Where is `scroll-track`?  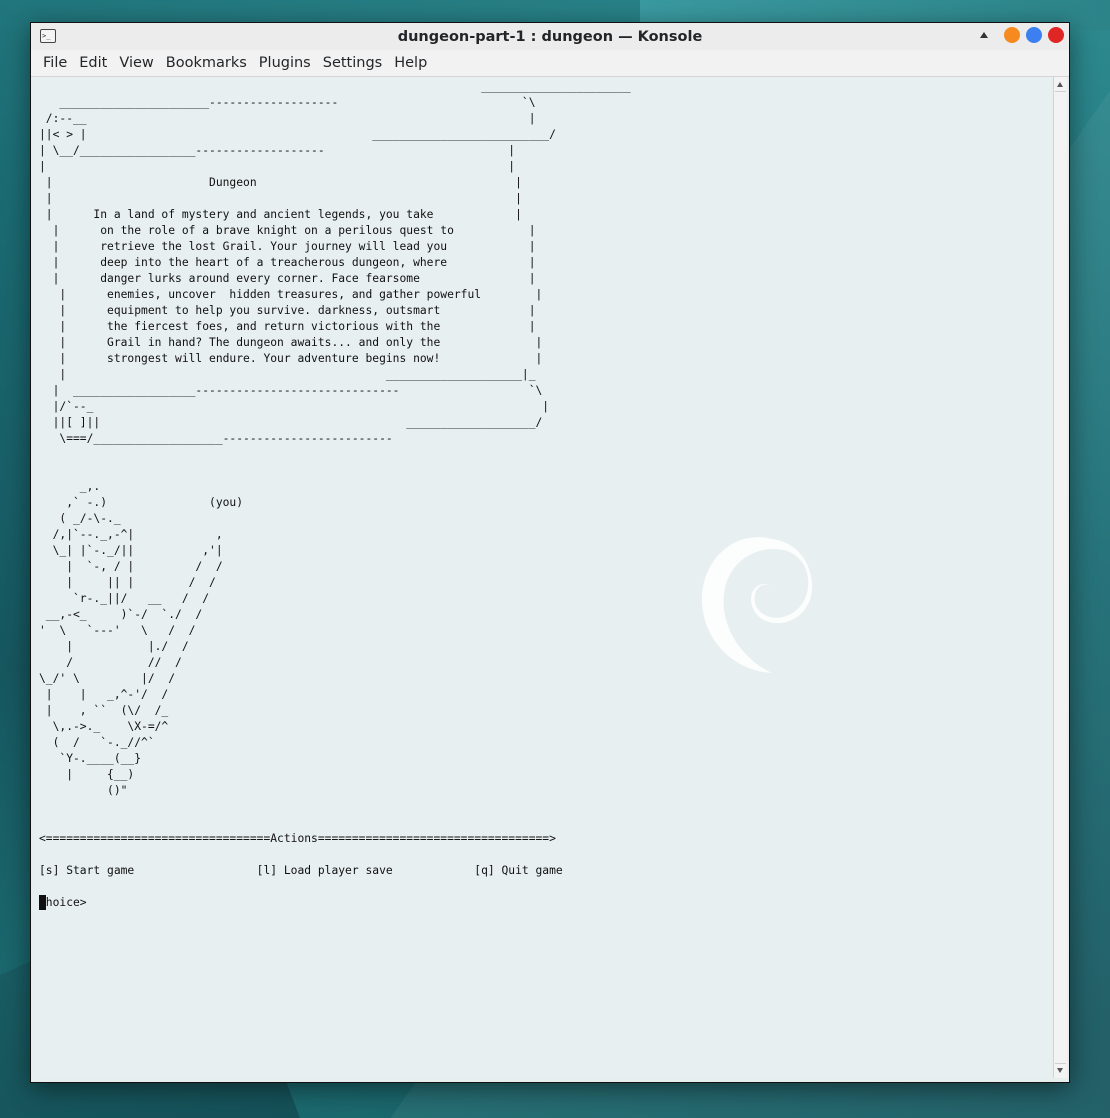
scroll-track is located at coordinates (1060, 577).